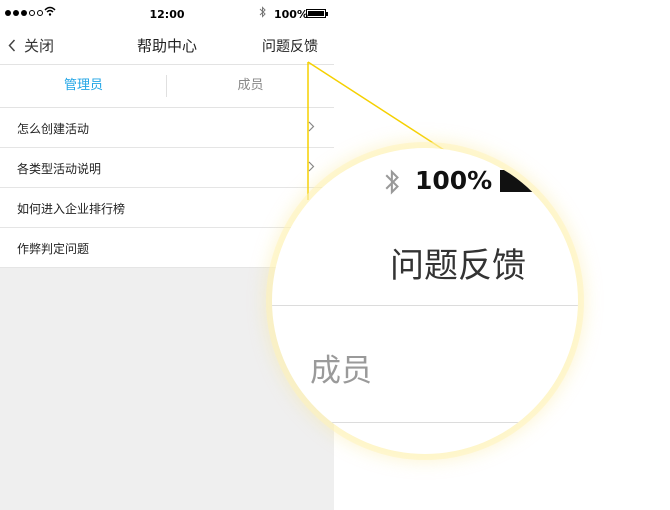  What do you see at coordinates (517, 181) in the screenshot?
I see `battery-icon` at bounding box center [517, 181].